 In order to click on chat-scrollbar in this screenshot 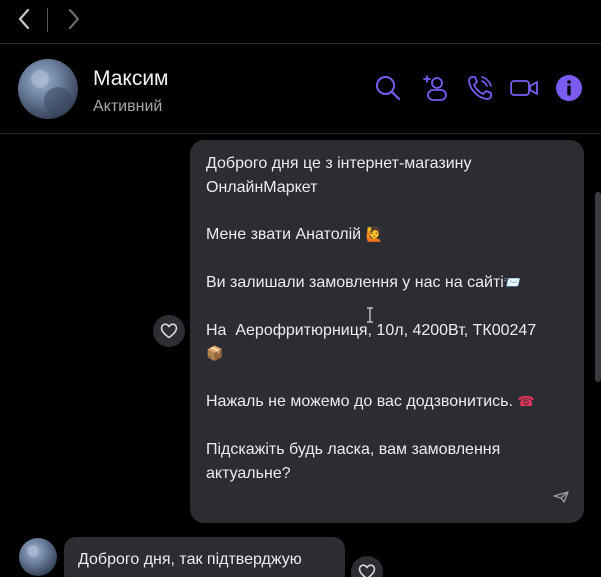, I will do `click(598, 287)`.